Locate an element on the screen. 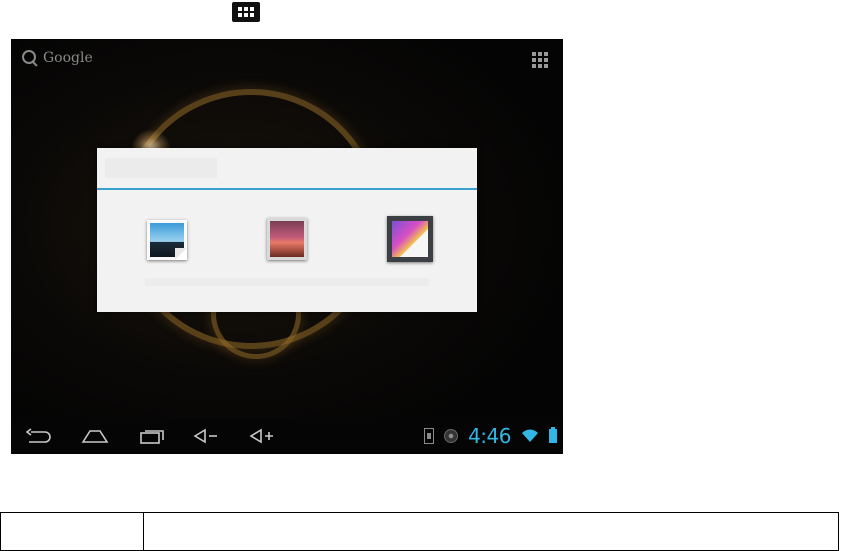  search-icon is located at coordinates (30, 58).